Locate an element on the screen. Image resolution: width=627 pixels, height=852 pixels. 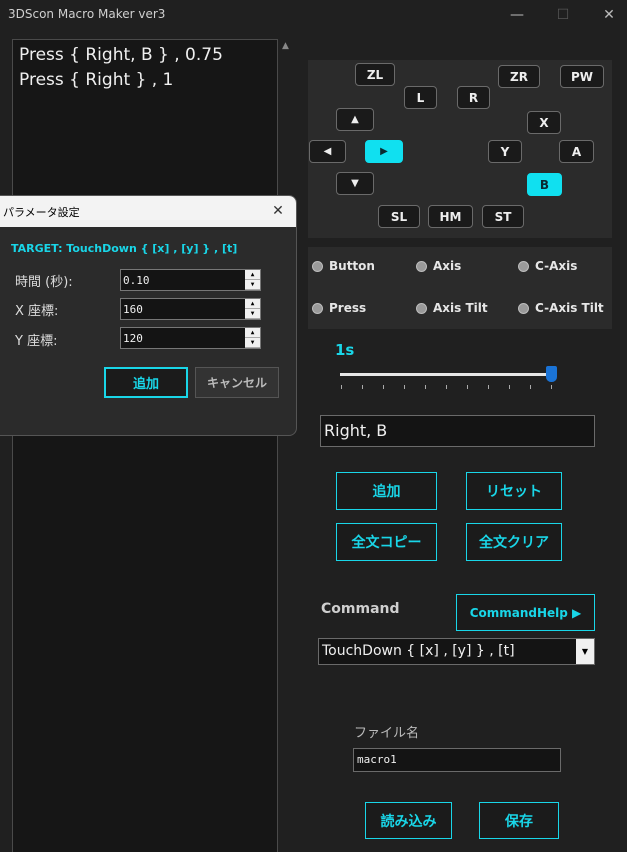
copy-all-button: 全文コピー is located at coordinates (386, 542).